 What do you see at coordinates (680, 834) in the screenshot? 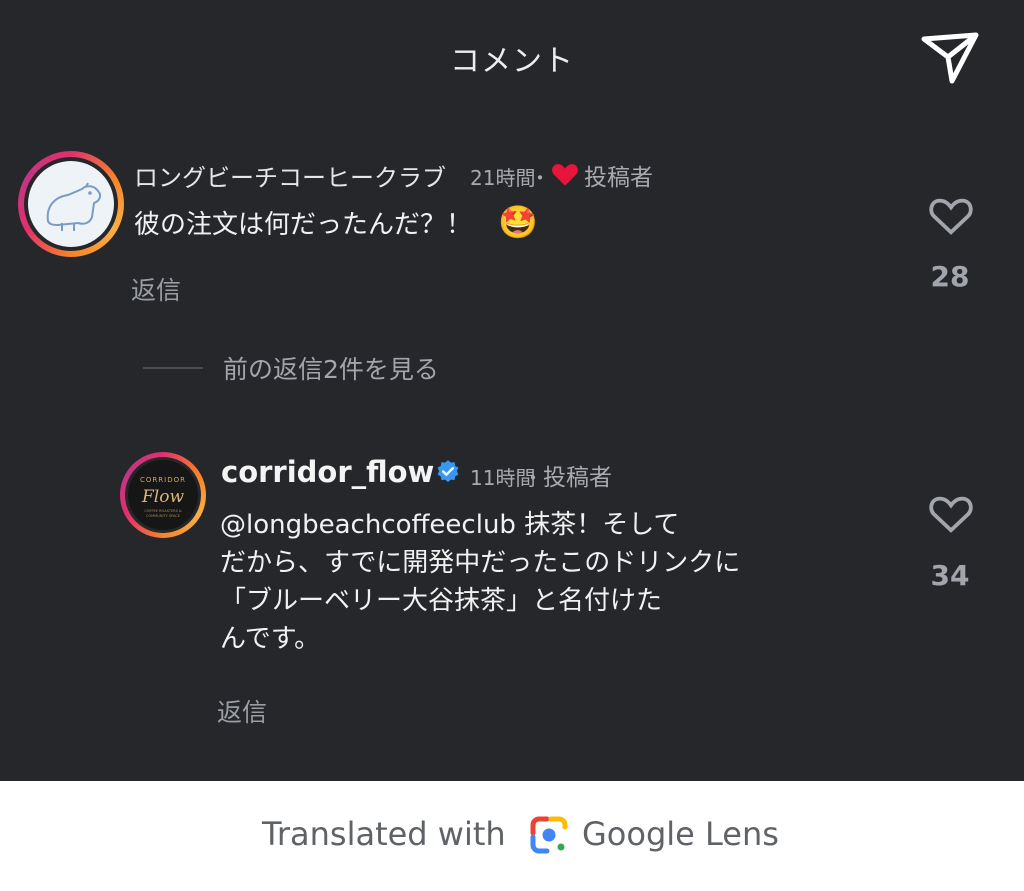
I see `google-lens-label: Google Lens` at bounding box center [680, 834].